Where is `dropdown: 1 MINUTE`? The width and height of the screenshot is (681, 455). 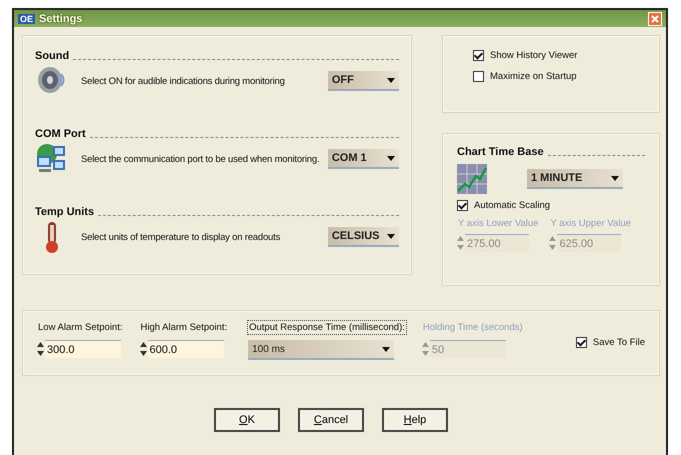
dropdown: 1 MINUTE is located at coordinates (575, 179).